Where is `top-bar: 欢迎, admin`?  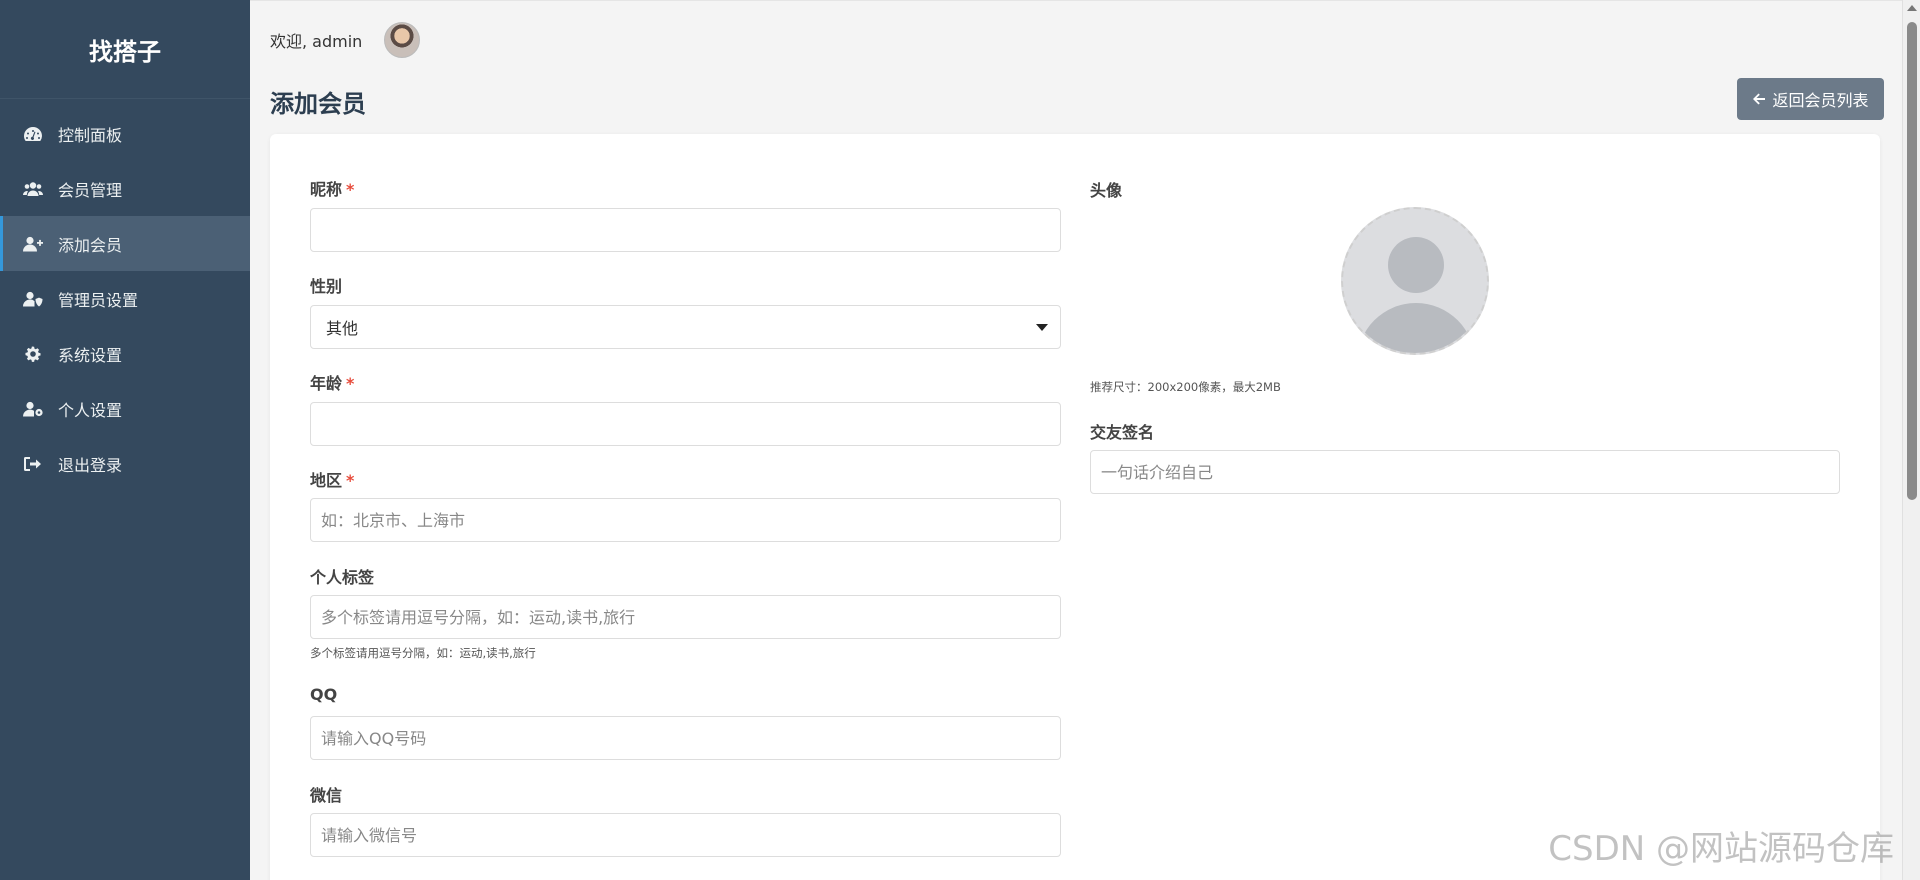 top-bar: 欢迎, admin is located at coordinates (345, 40).